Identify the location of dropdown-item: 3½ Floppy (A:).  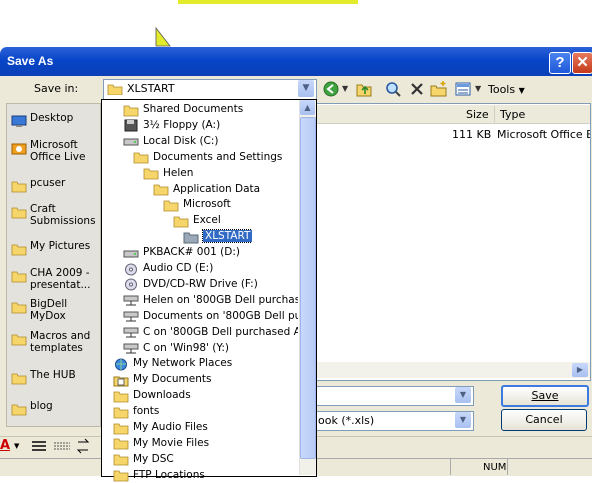
(171, 125).